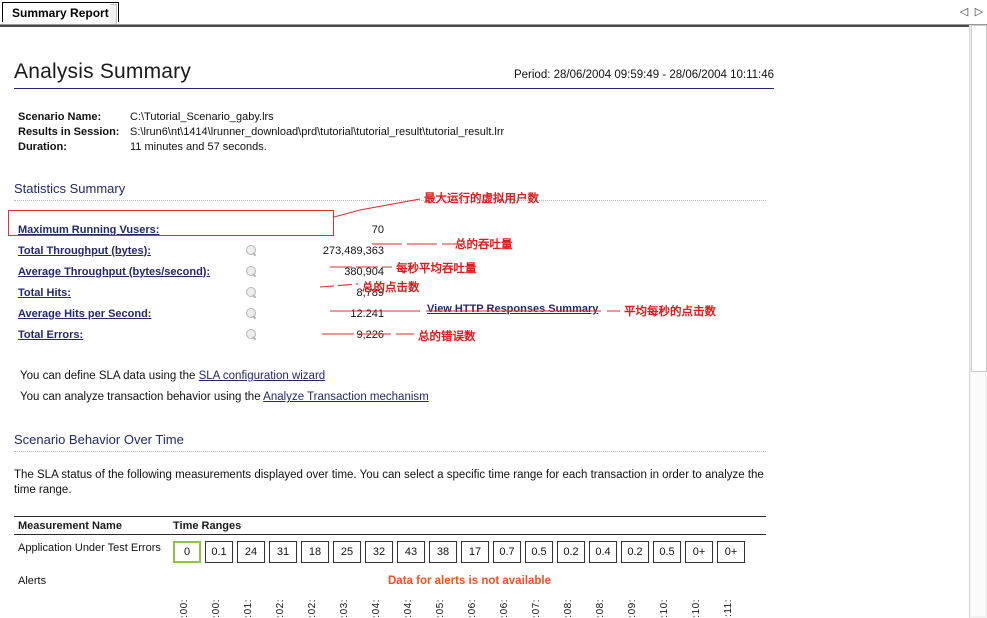 The image size is (987, 618). What do you see at coordinates (353, 250) in the screenshot?
I see `stat-value: 273,489,363` at bounding box center [353, 250].